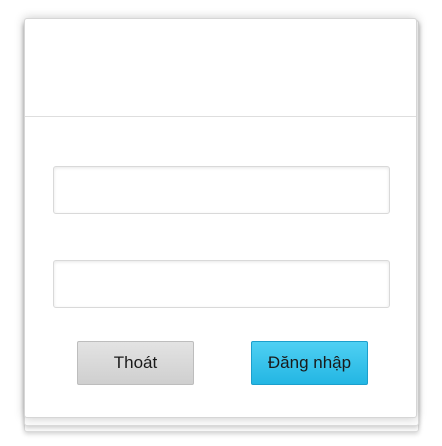 Image resolution: width=442 pixels, height=446 pixels. Describe the element at coordinates (309, 363) in the screenshot. I see `login-button: Đăng nhập` at that location.